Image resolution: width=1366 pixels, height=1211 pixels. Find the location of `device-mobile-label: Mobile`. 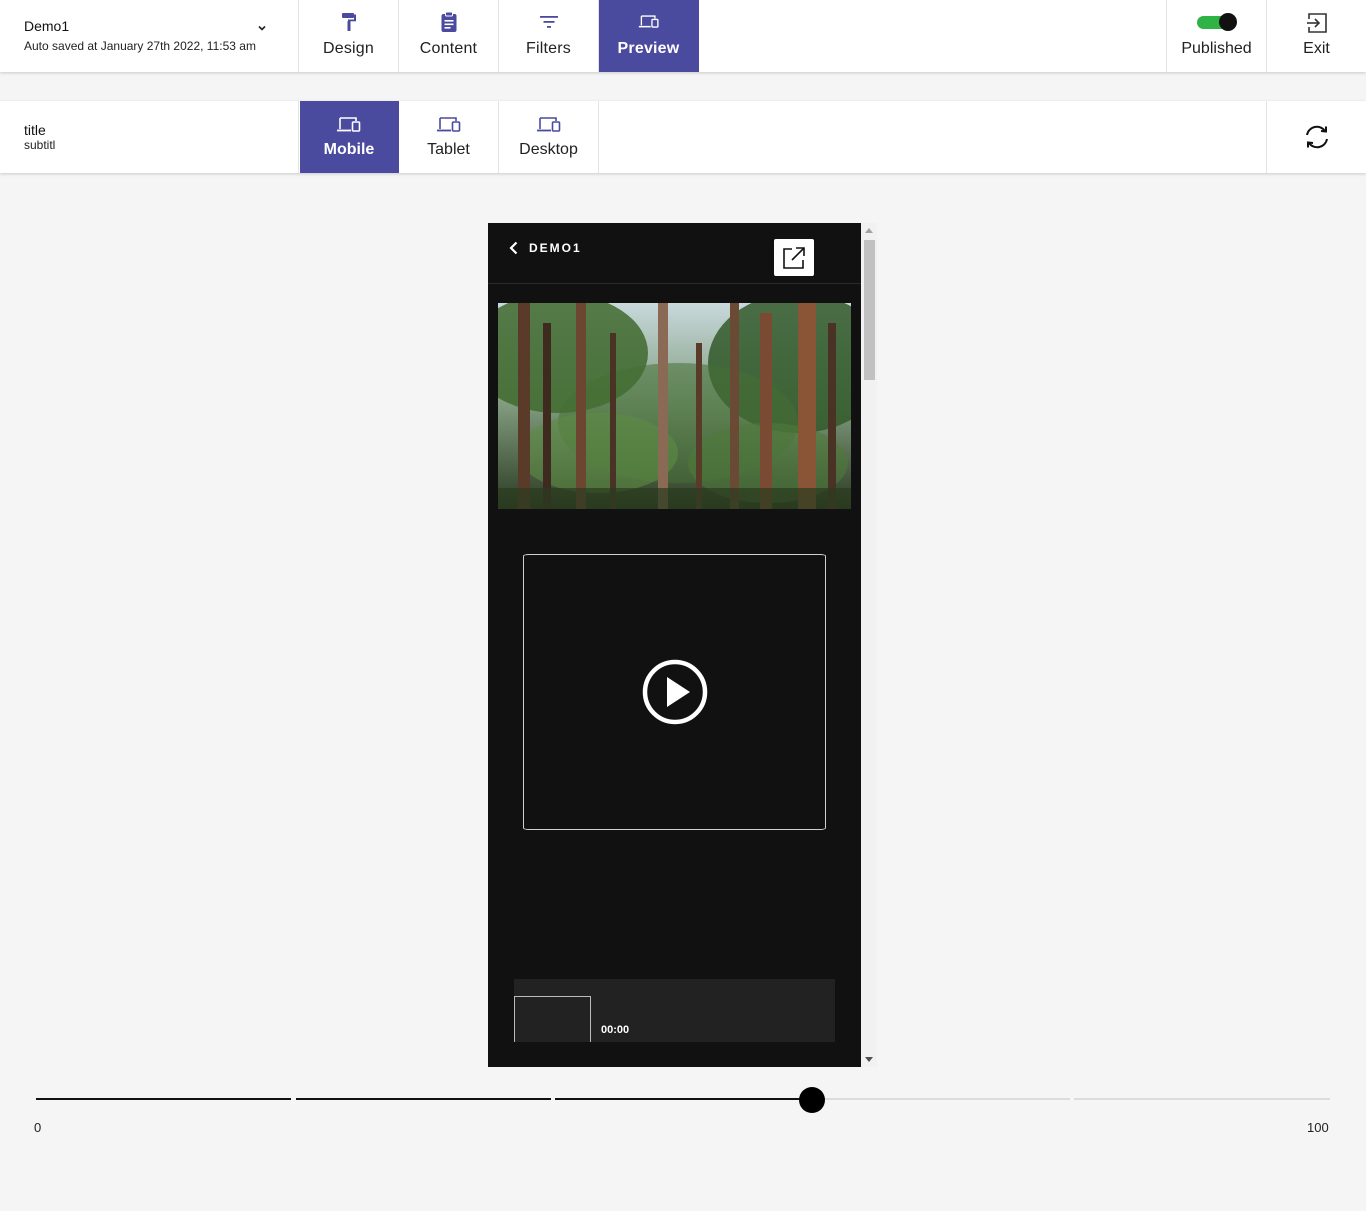

device-mobile-label: Mobile is located at coordinates (349, 149).